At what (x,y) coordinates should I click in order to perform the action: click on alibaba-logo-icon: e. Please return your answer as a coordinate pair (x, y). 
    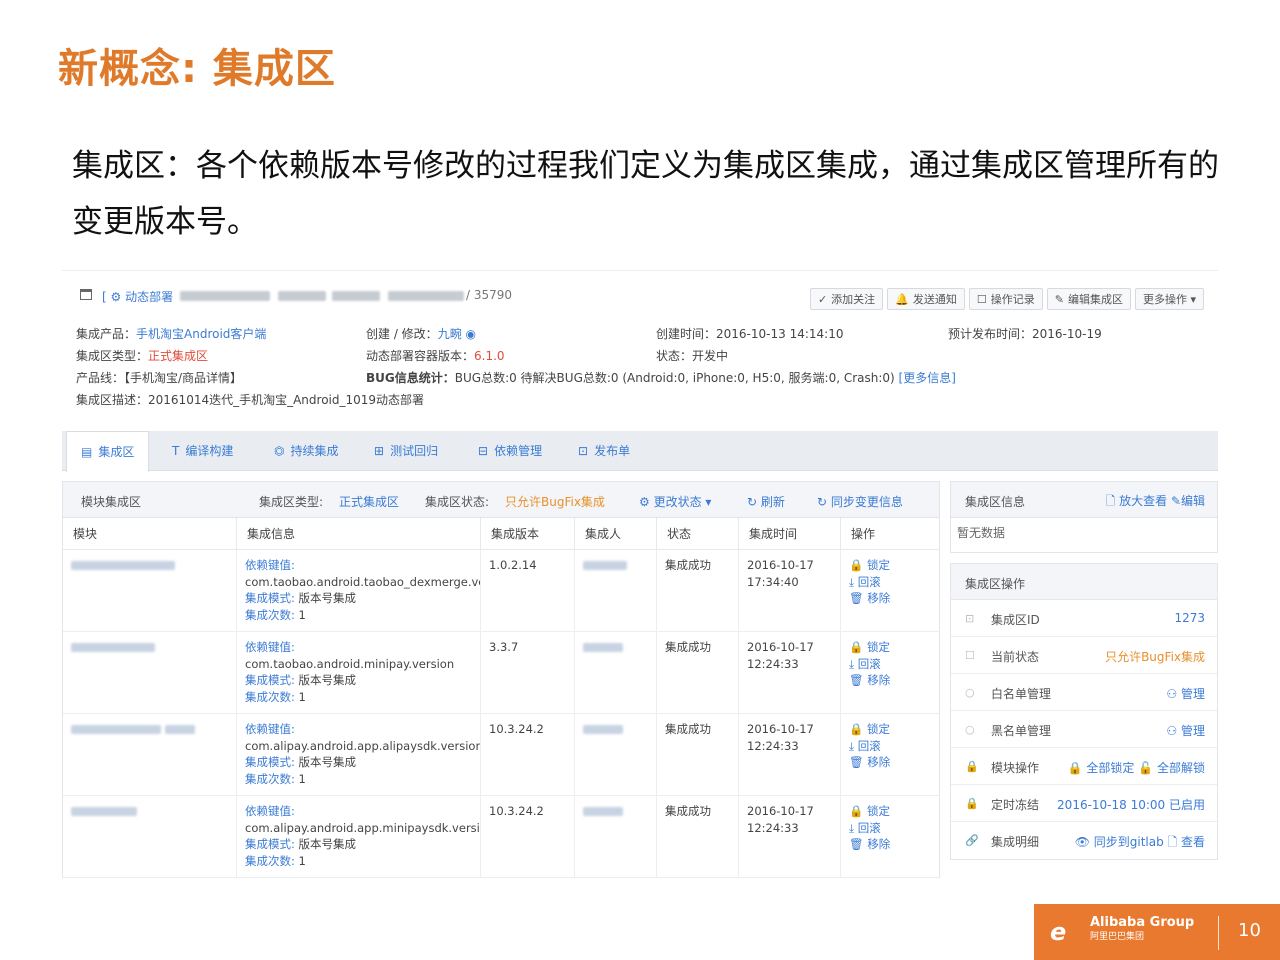
    Looking at the image, I should click on (1058, 932).